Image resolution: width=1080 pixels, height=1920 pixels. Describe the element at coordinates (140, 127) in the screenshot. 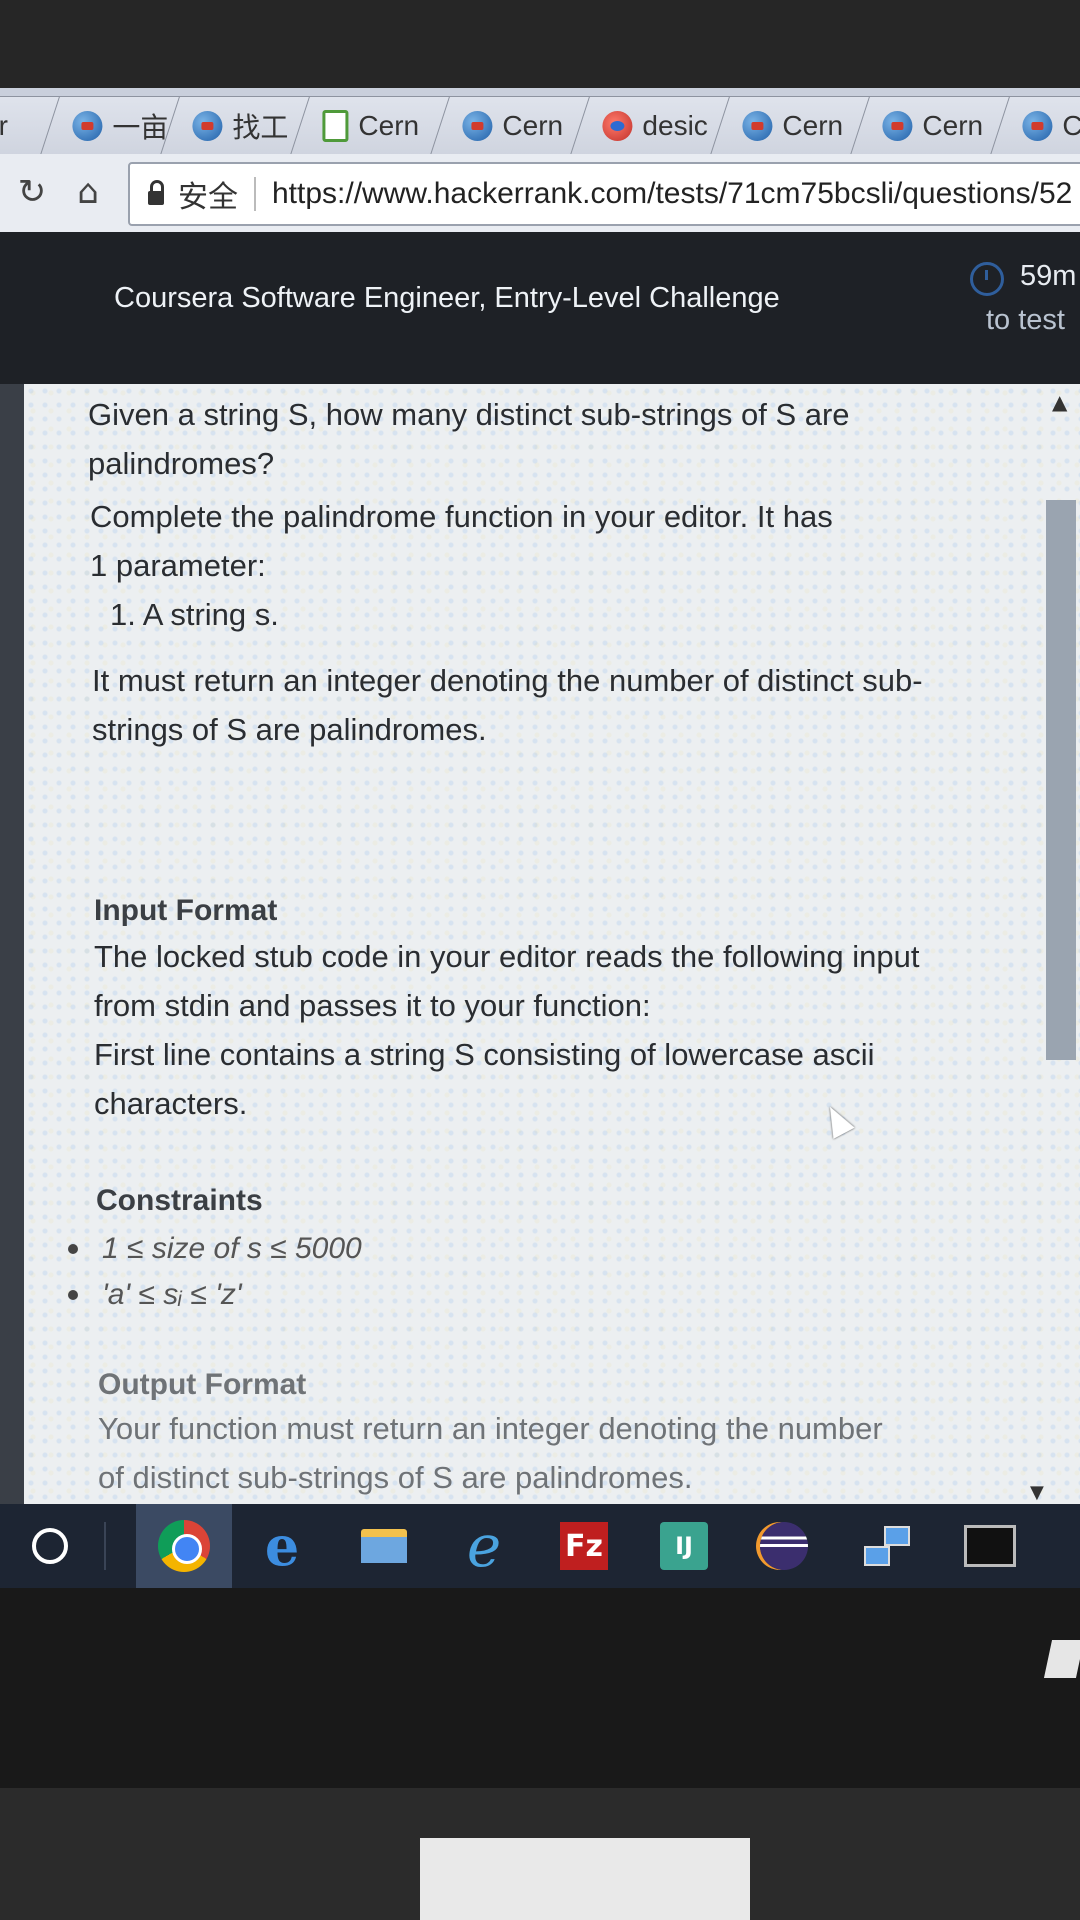

I see `tab-label: 一亩` at that location.